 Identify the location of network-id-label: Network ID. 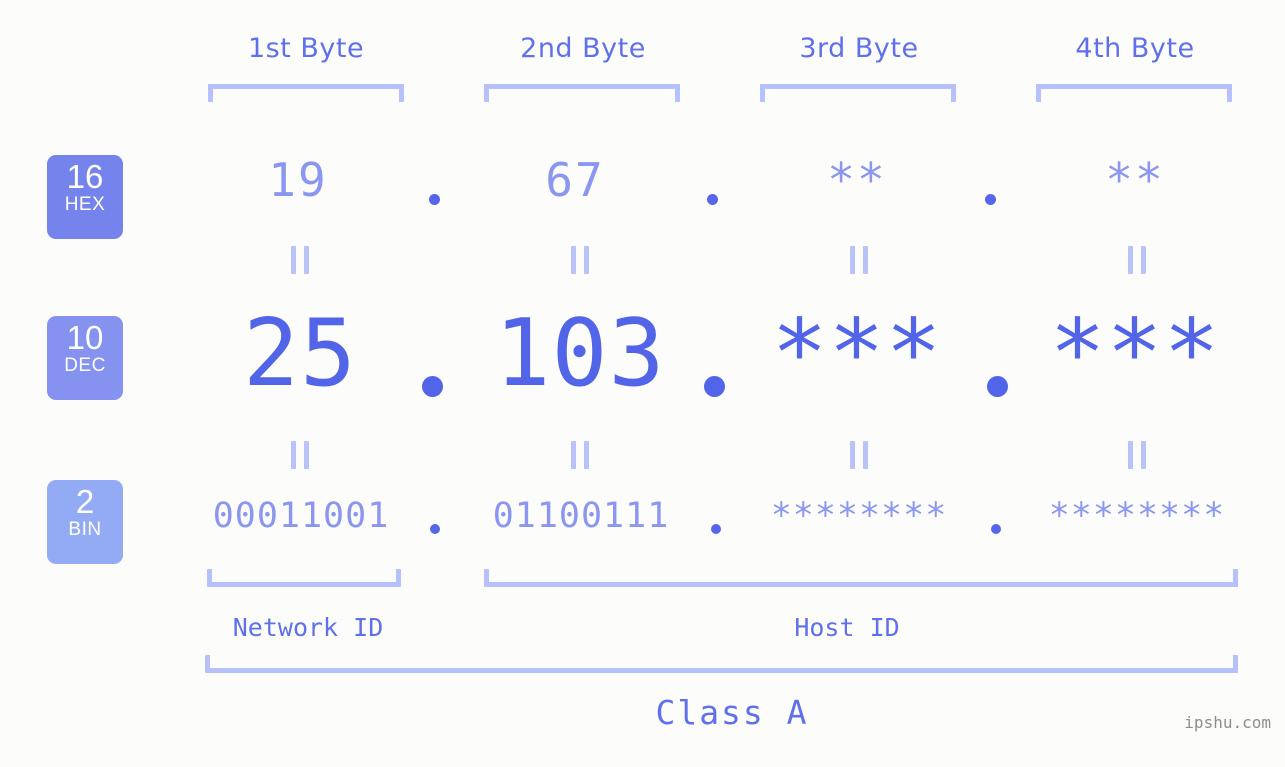
(308, 627).